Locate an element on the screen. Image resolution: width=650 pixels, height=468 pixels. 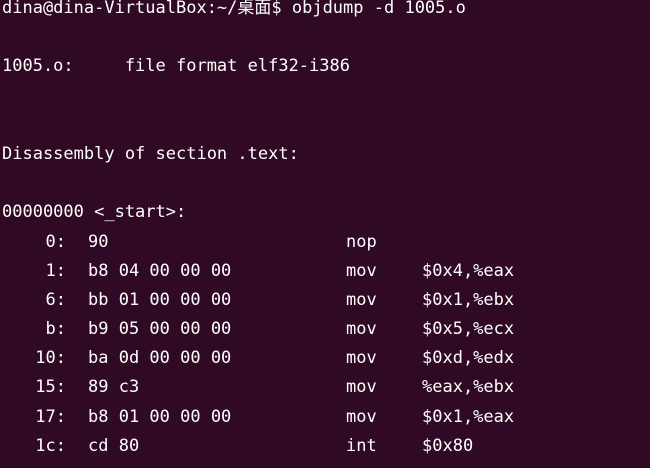
instruction-offset: b: is located at coordinates (55, 329).